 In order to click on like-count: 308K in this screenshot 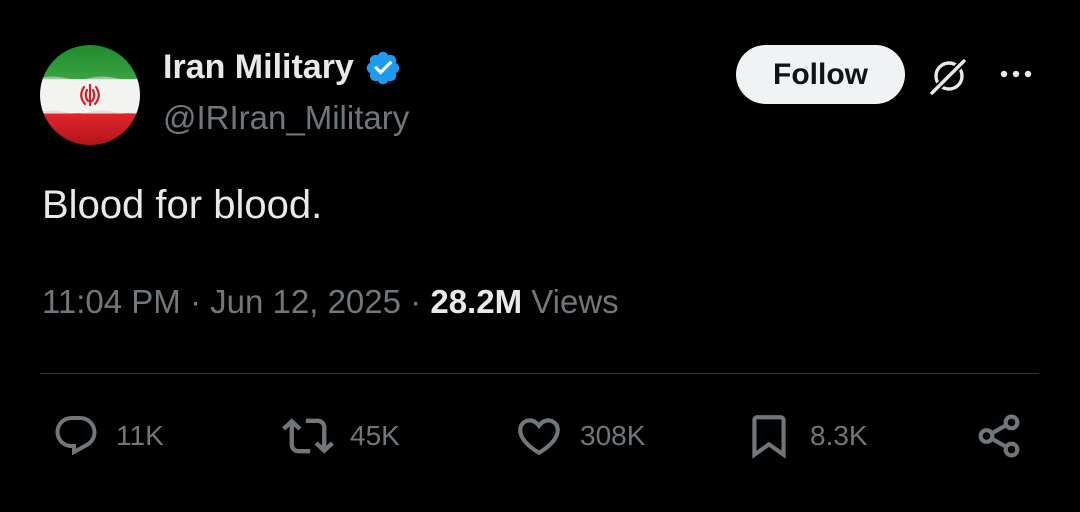, I will do `click(613, 435)`.